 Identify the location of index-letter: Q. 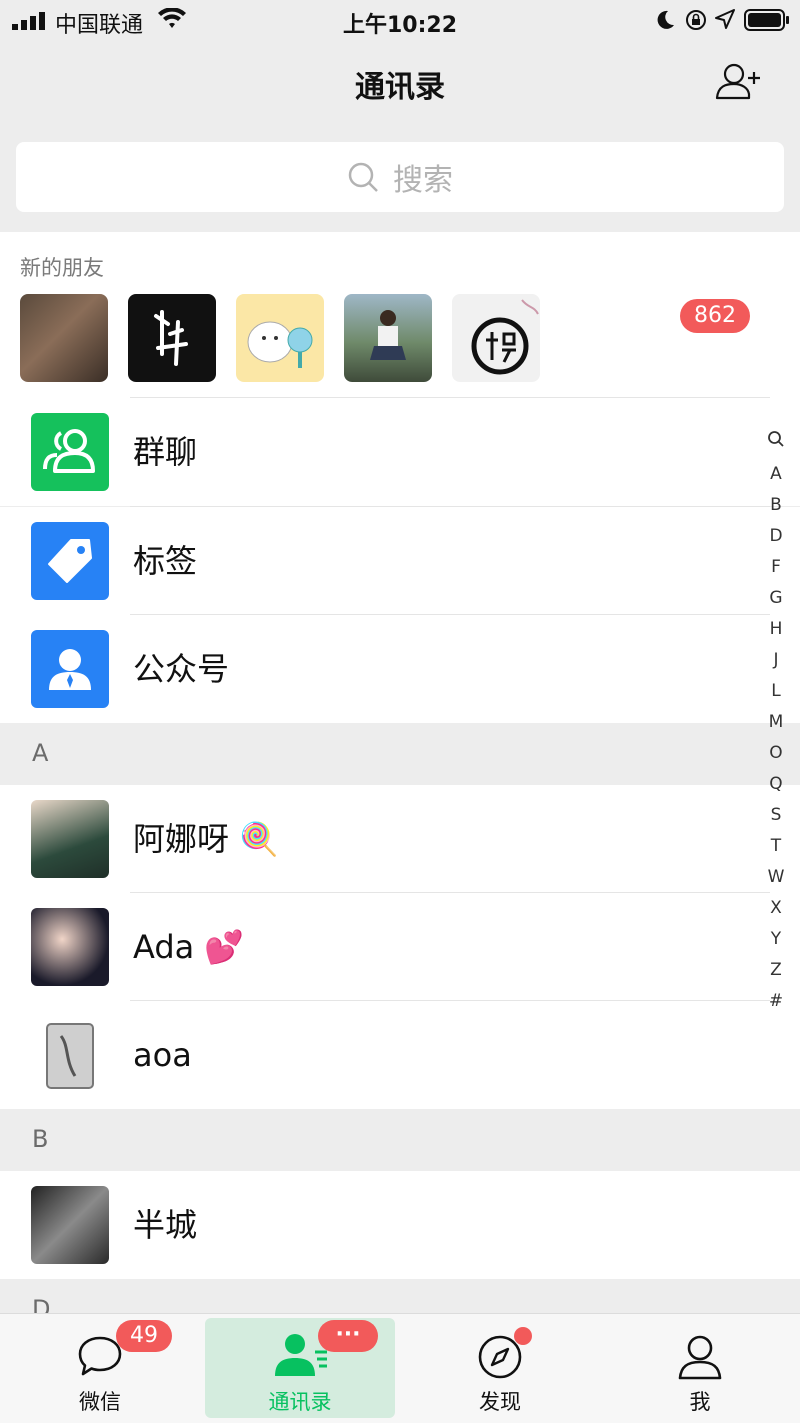
(776, 784).